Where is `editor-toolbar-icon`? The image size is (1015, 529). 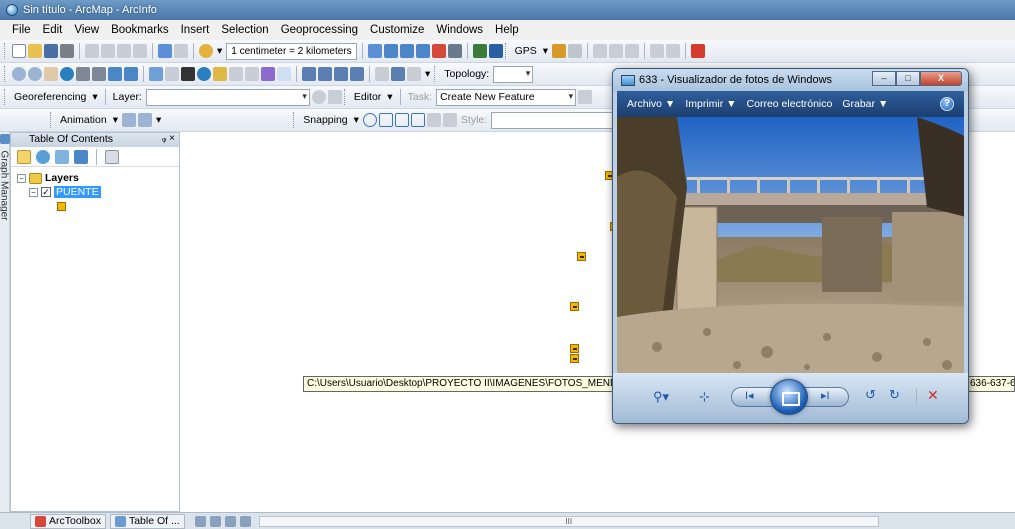 editor-toolbar-icon is located at coordinates (374, 51).